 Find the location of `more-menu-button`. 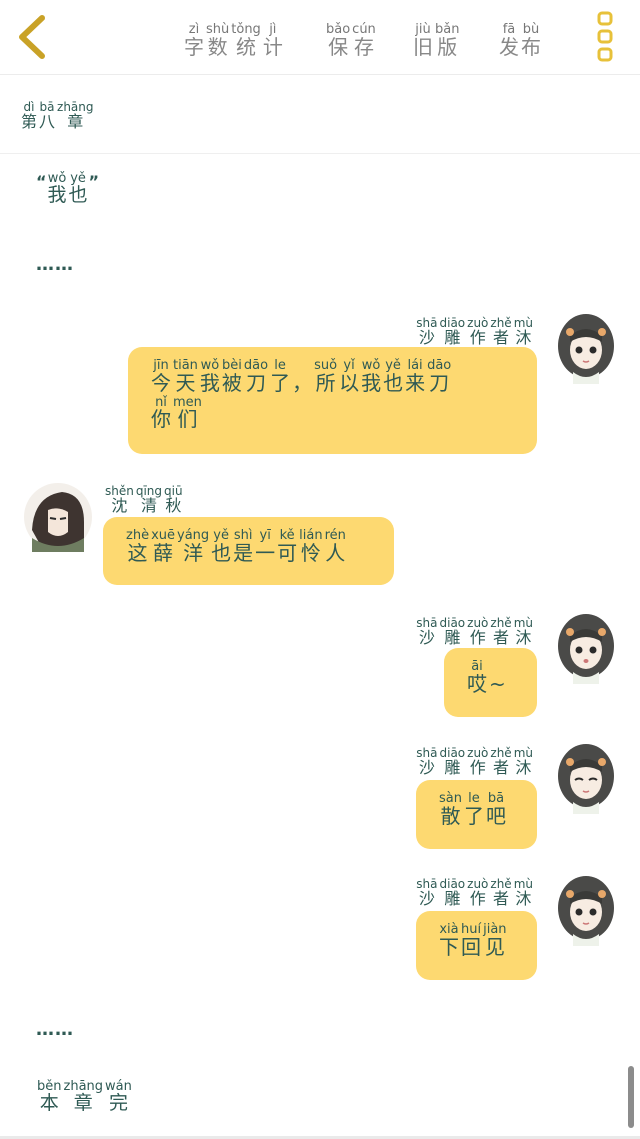

more-menu-button is located at coordinates (606, 37).